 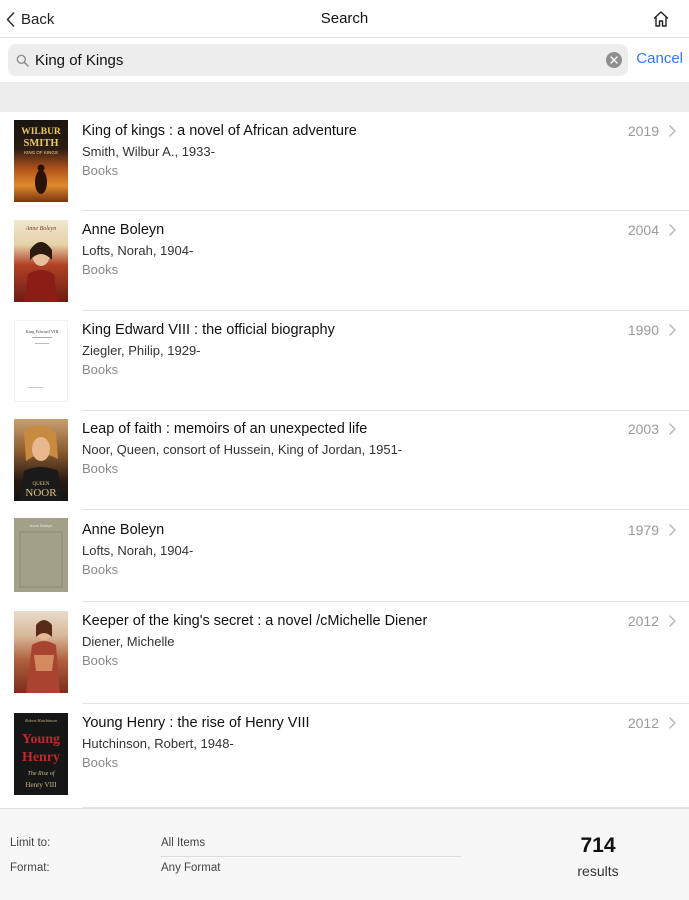 What do you see at coordinates (22, 60) in the screenshot?
I see `search-icon` at bounding box center [22, 60].